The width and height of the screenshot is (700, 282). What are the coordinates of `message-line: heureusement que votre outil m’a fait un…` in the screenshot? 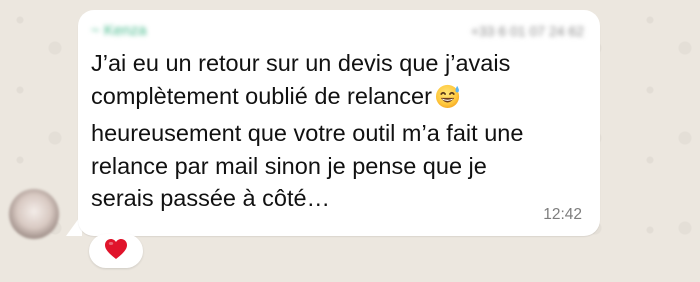 It's located at (307, 133).